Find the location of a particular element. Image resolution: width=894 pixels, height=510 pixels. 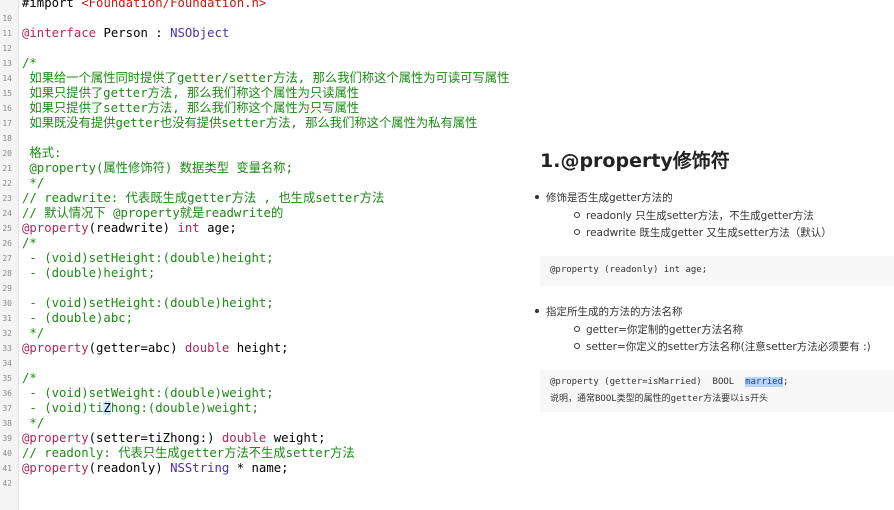

line-number: 29 is located at coordinates (7, 288).